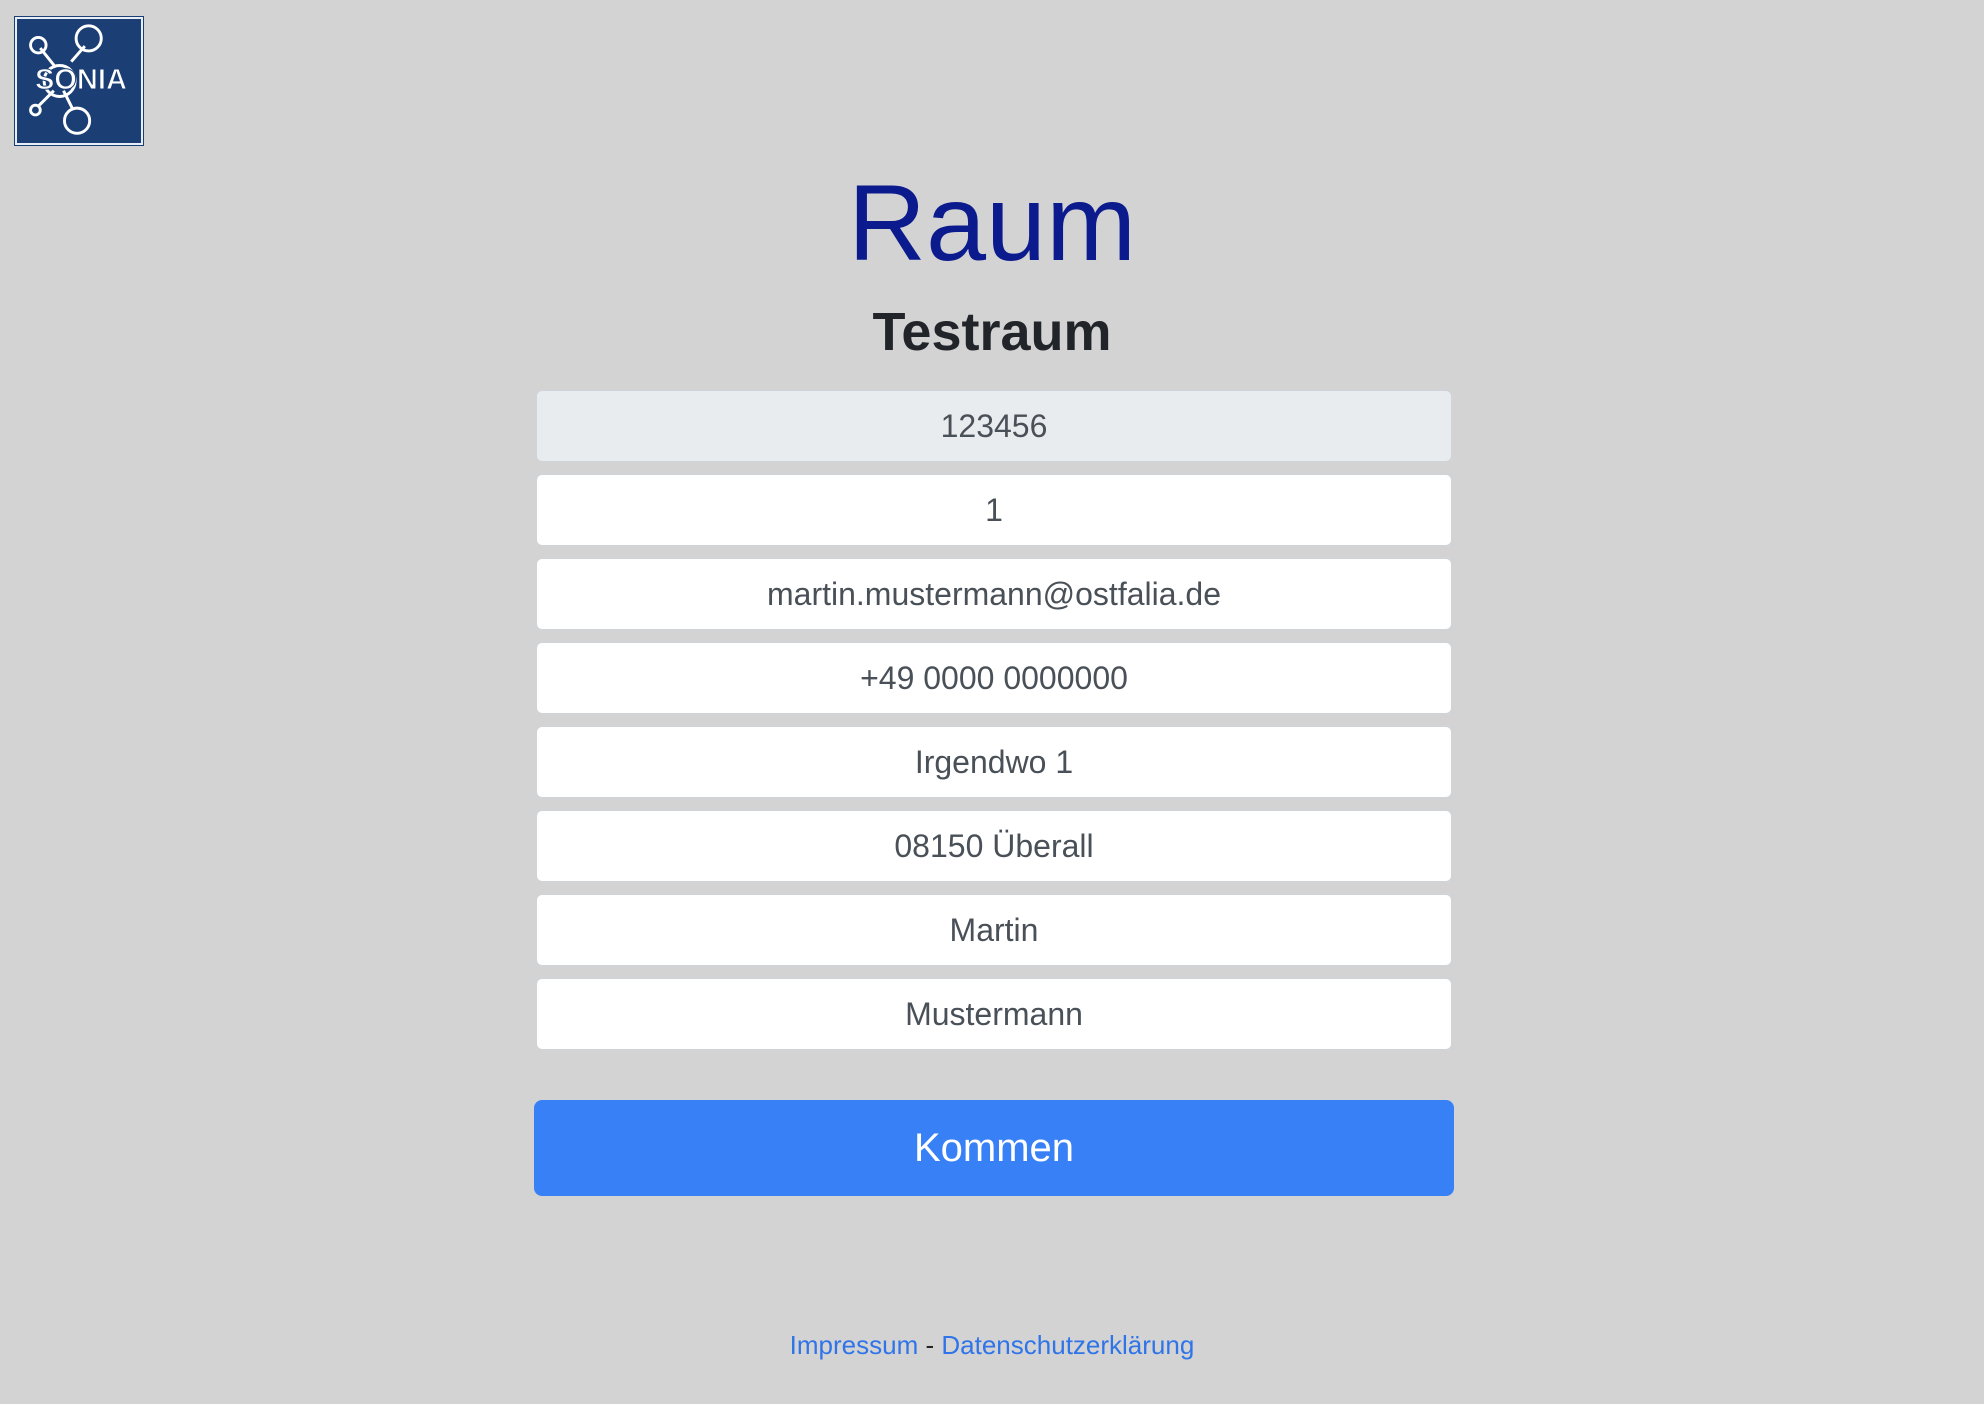 This screenshot has width=1984, height=1404. I want to click on last-name-field, so click(994, 1014).